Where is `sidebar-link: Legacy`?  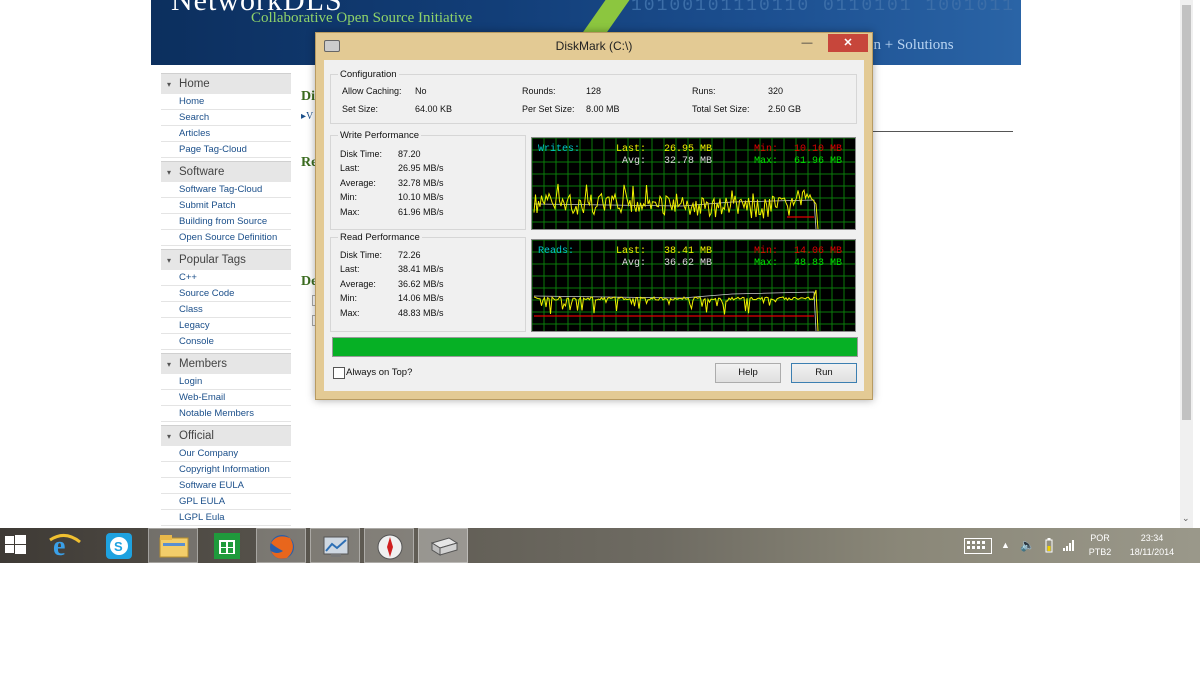 sidebar-link: Legacy is located at coordinates (226, 326).